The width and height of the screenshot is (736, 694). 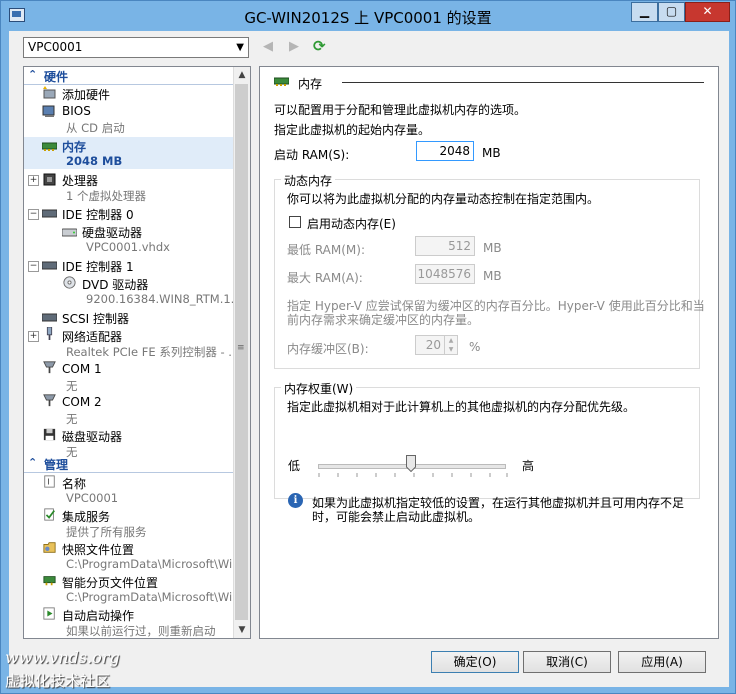 What do you see at coordinates (411, 463) in the screenshot?
I see `memory-weight-slider-thumb` at bounding box center [411, 463].